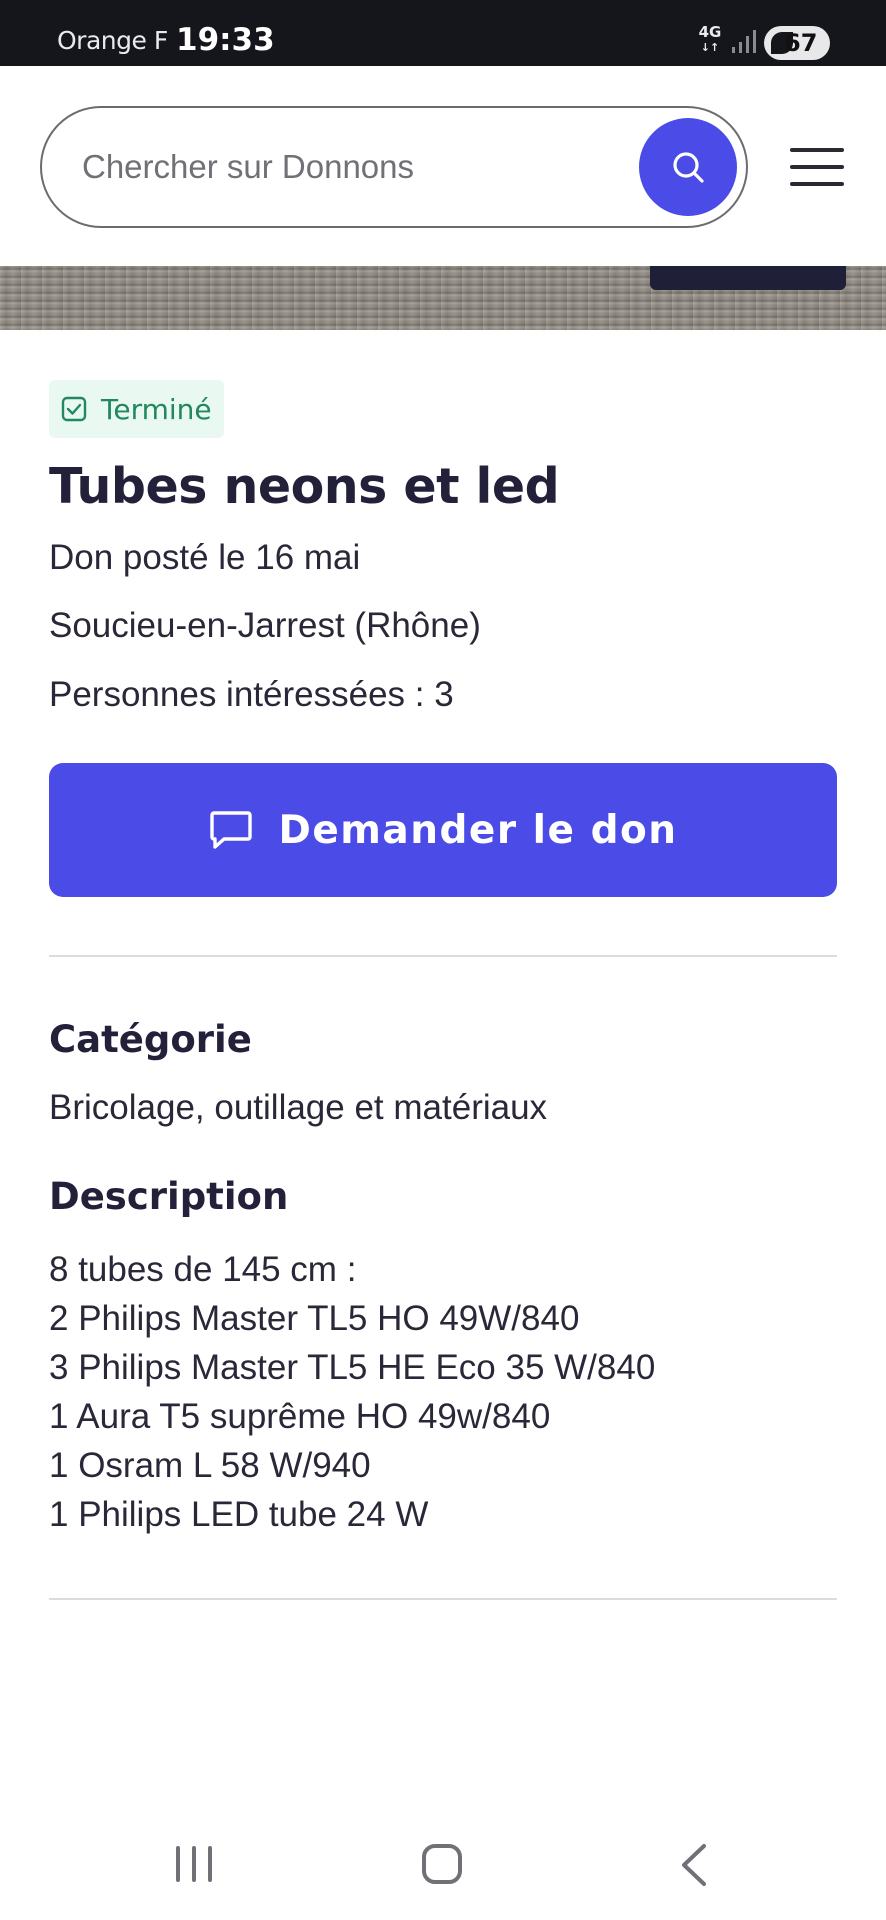 This screenshot has width=886, height=1920. What do you see at coordinates (225, 40) in the screenshot?
I see `clock: 19:33` at bounding box center [225, 40].